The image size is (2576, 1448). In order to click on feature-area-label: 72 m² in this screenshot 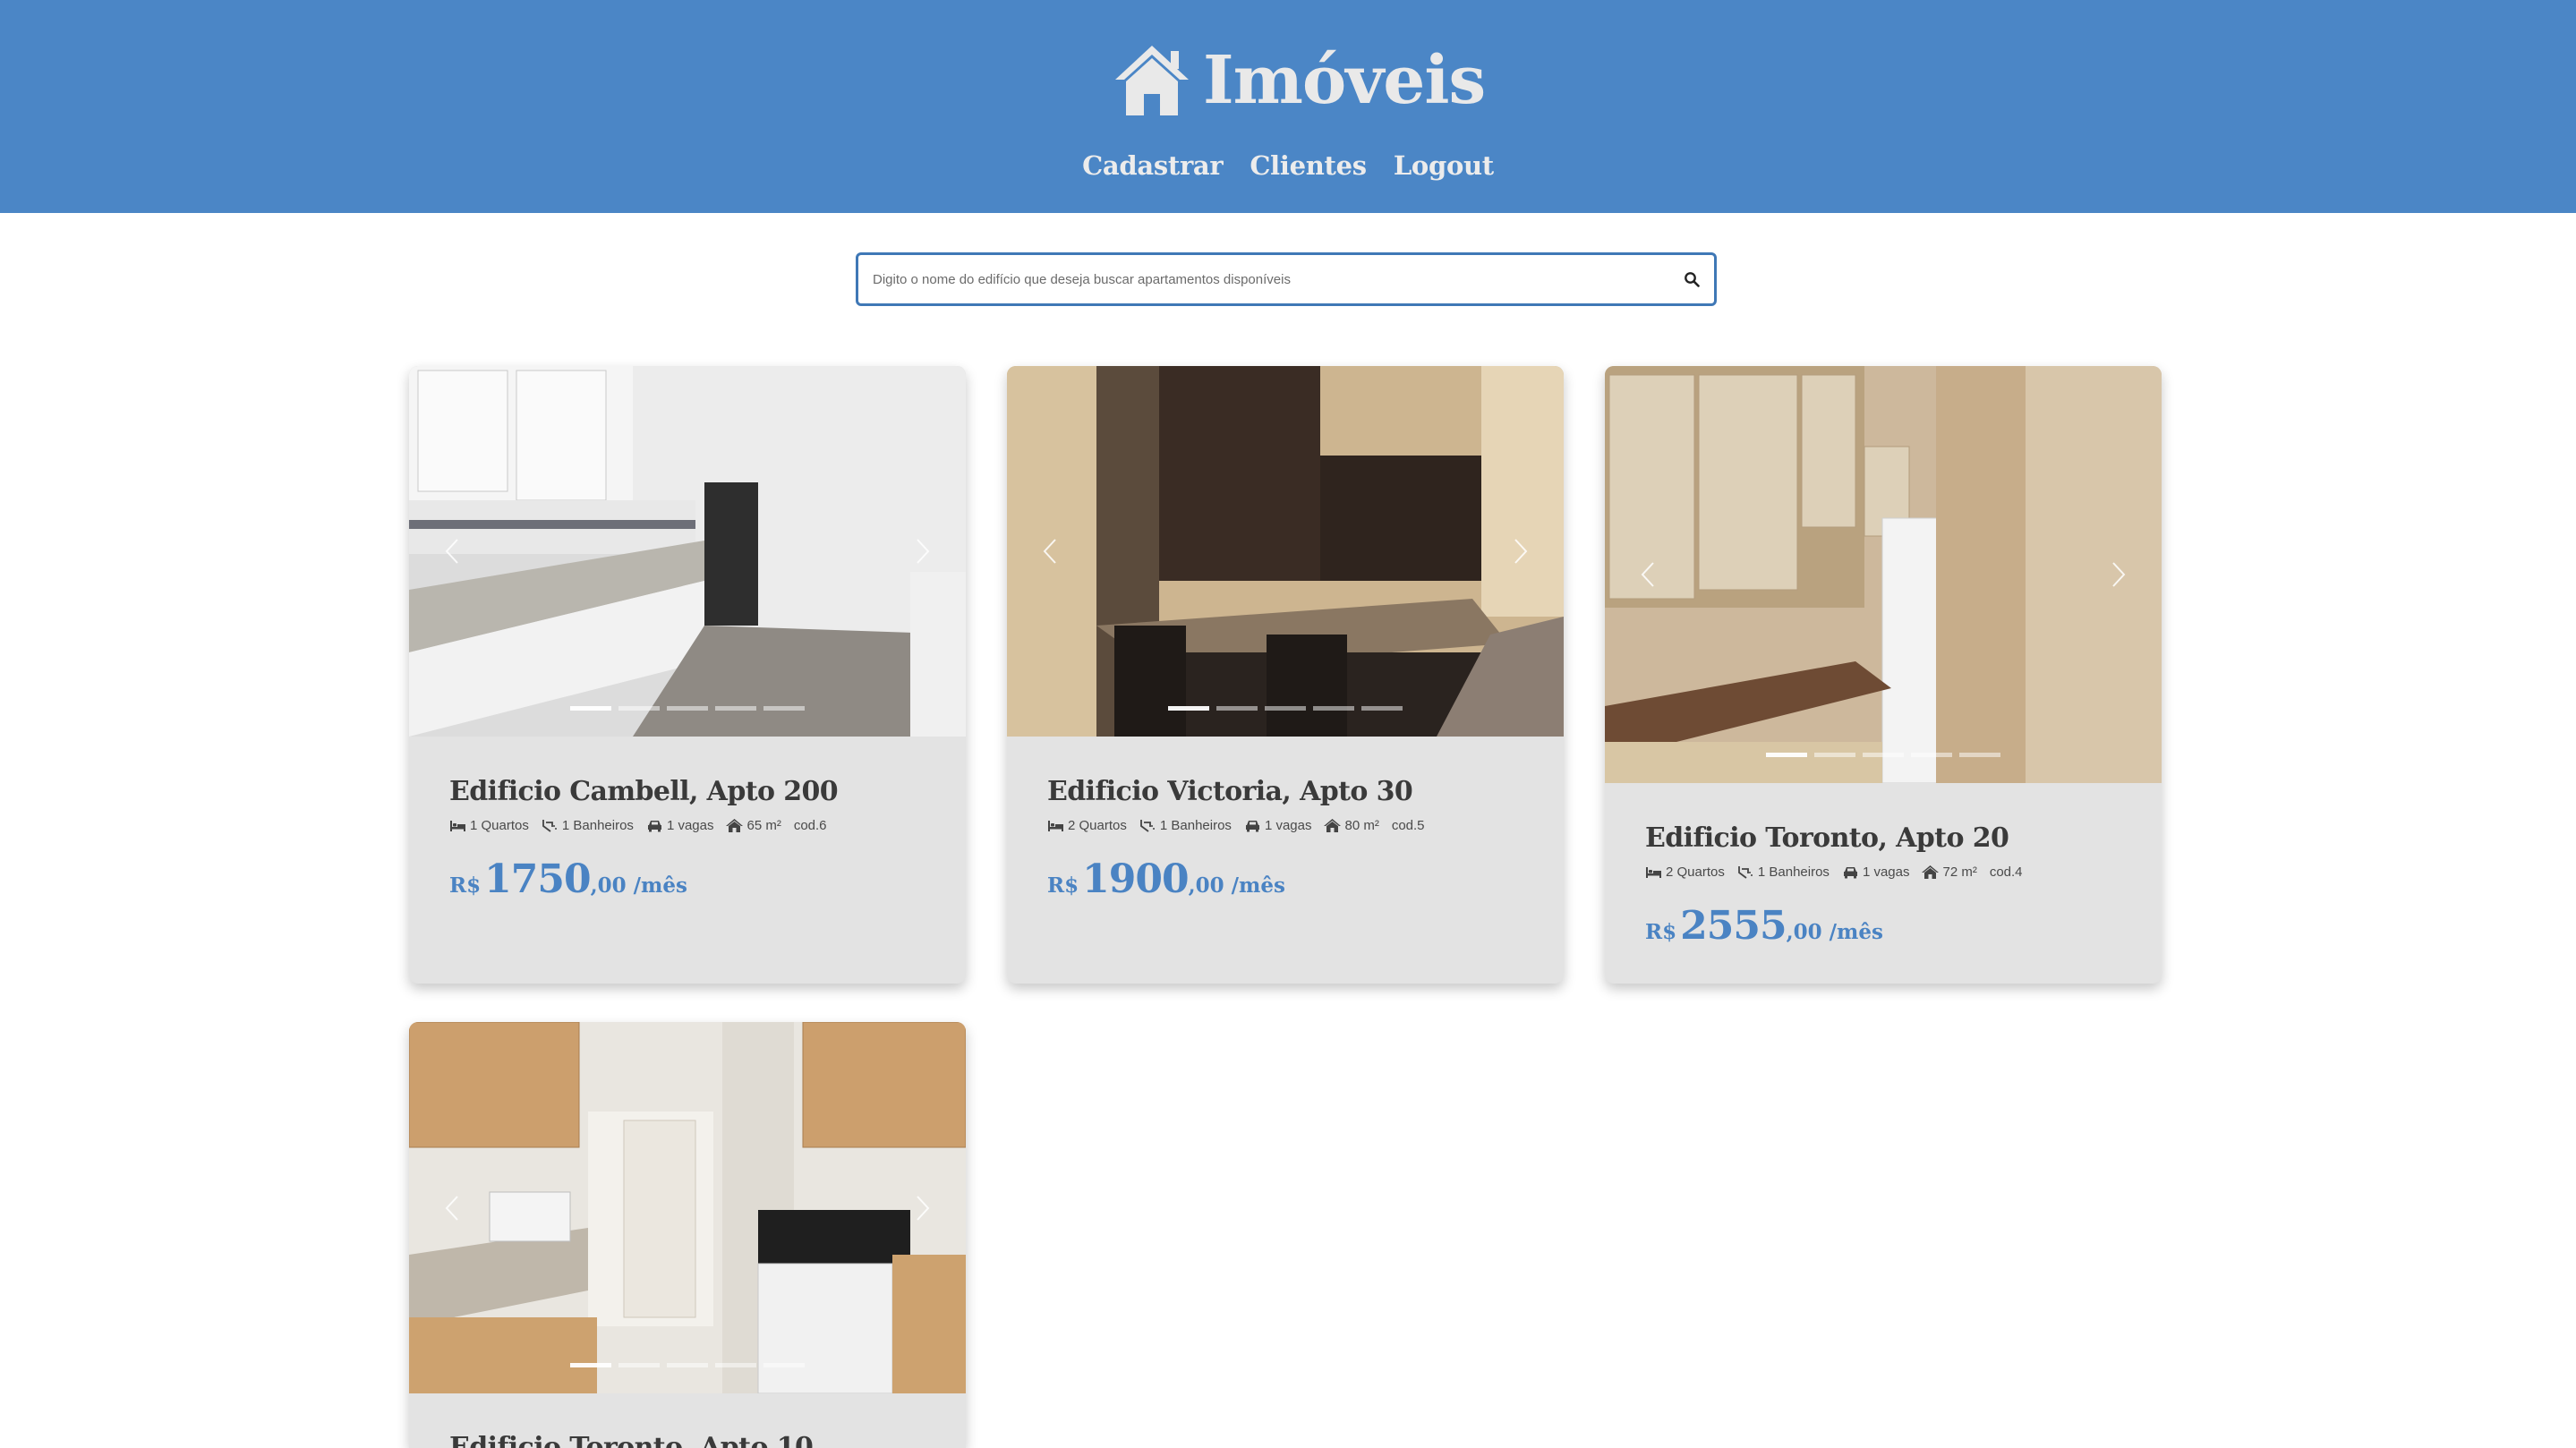, I will do `click(1959, 872)`.